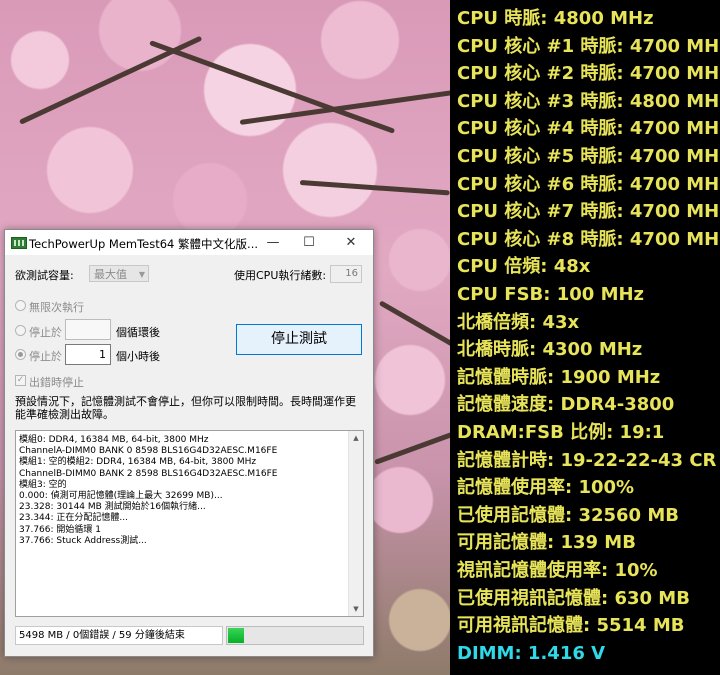 The image size is (720, 675). I want to click on overlay-line: CPU 核心 #8 時脈: 4700 MHz, so click(588, 239).